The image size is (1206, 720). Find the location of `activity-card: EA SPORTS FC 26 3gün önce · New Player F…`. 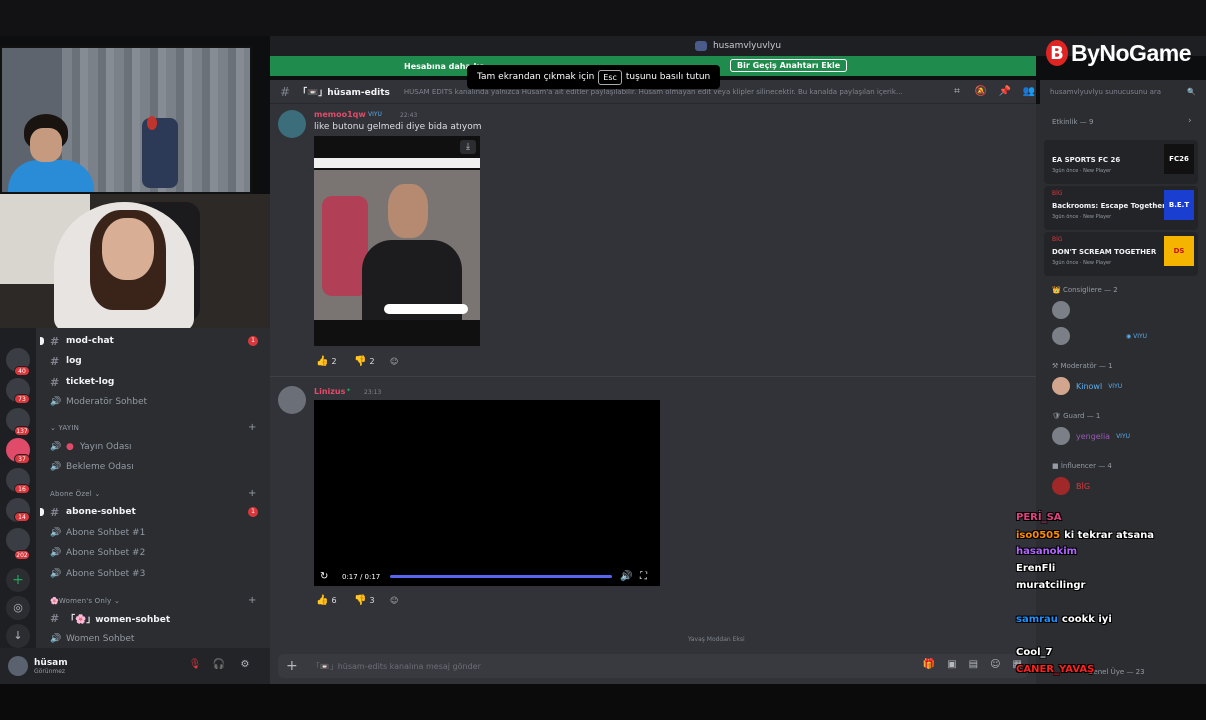

activity-card: EA SPORTS FC 26 3gün önce · New Player F… is located at coordinates (1121, 162).